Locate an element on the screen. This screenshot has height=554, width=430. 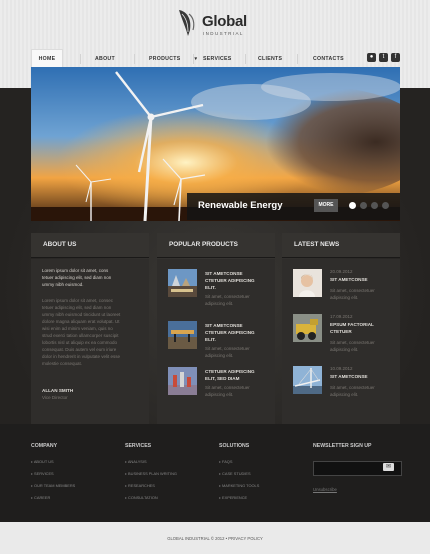
nav-contacts: CONTACTS is located at coordinates (328, 59).